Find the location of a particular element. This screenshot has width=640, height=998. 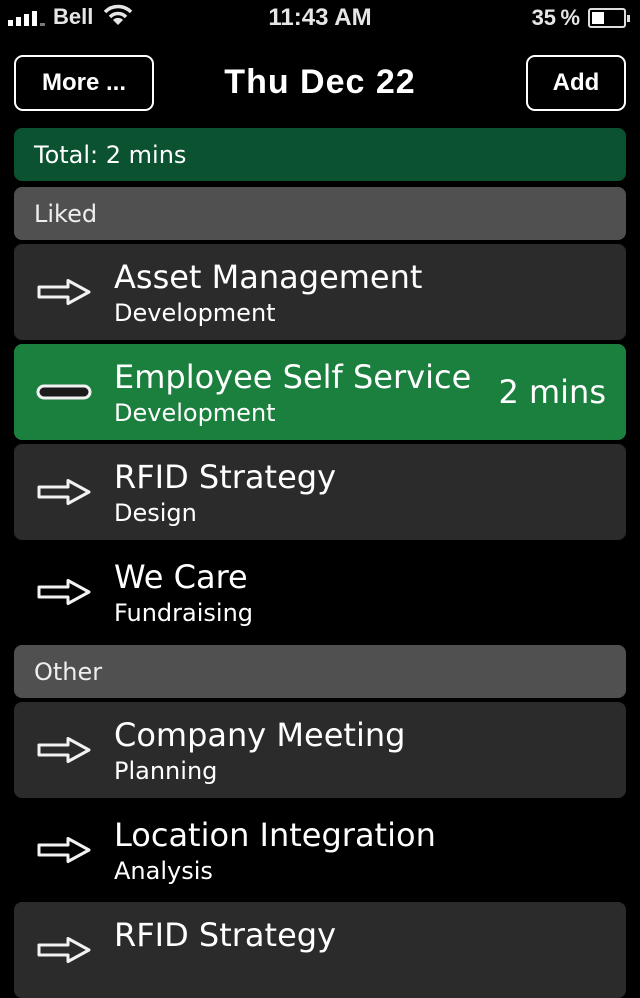

list-item: Location Integration Analysis is located at coordinates (320, 850).